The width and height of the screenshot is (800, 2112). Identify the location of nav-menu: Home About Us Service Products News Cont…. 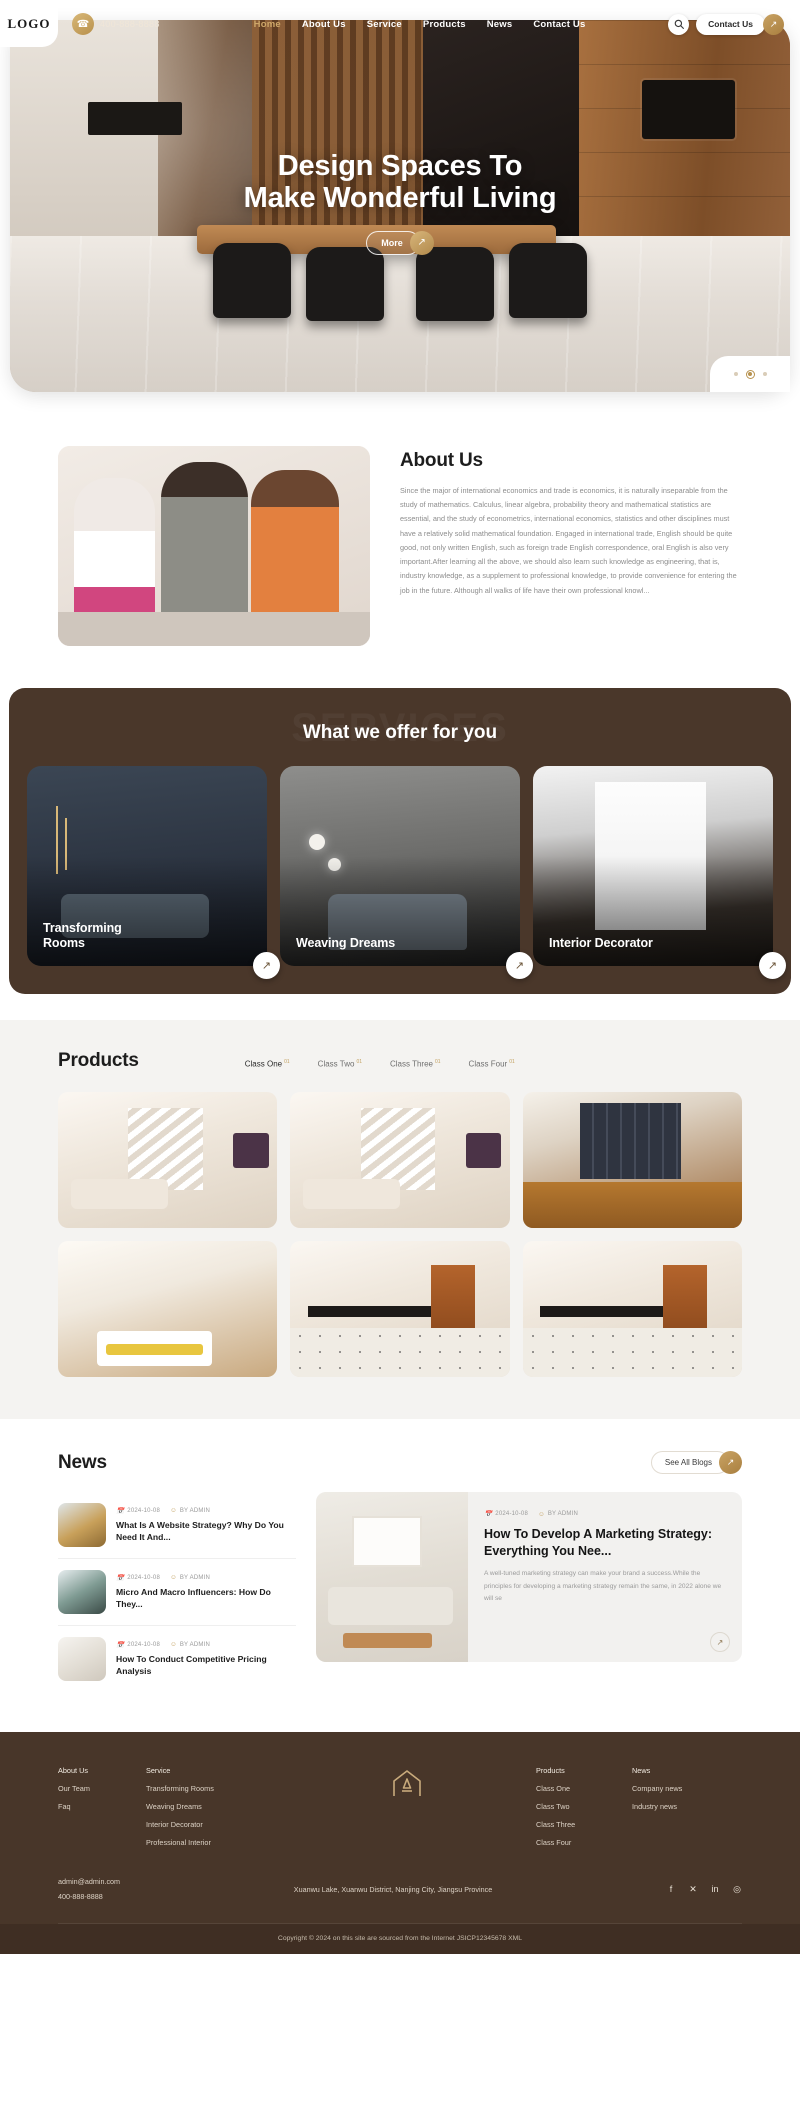
(420, 24).